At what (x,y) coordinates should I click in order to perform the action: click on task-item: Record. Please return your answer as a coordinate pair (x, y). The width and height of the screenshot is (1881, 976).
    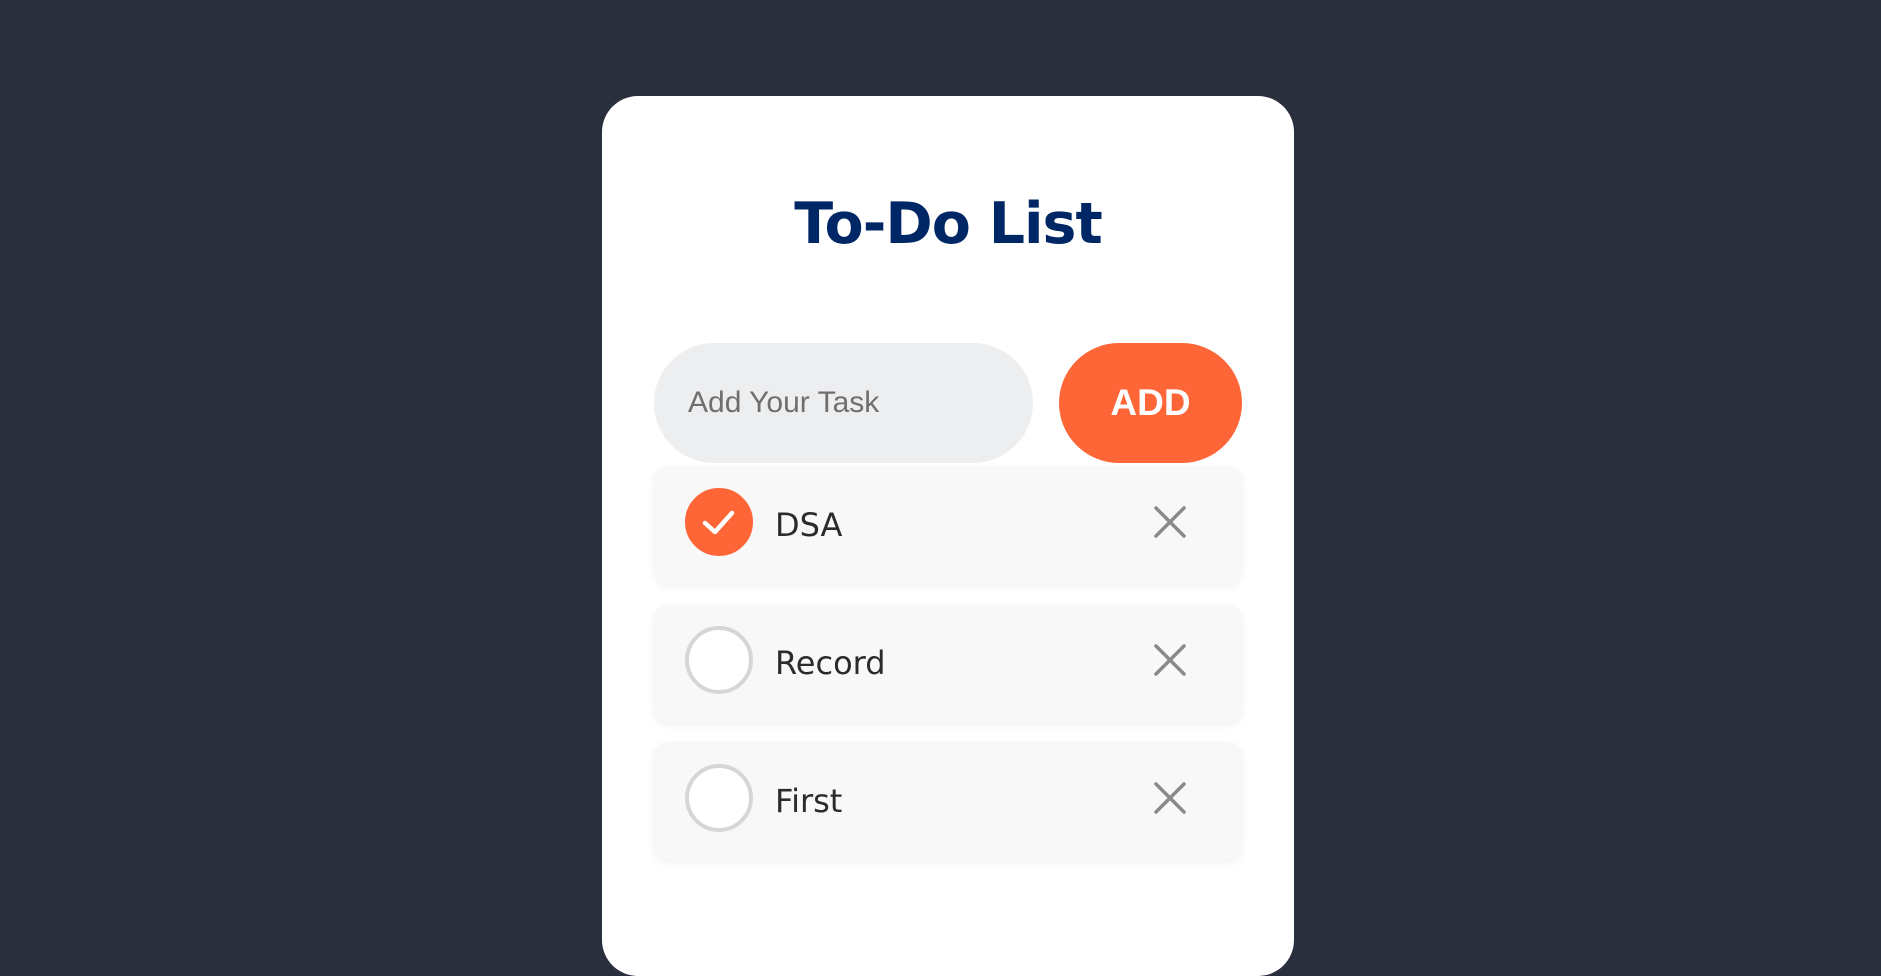
    Looking at the image, I should click on (948, 663).